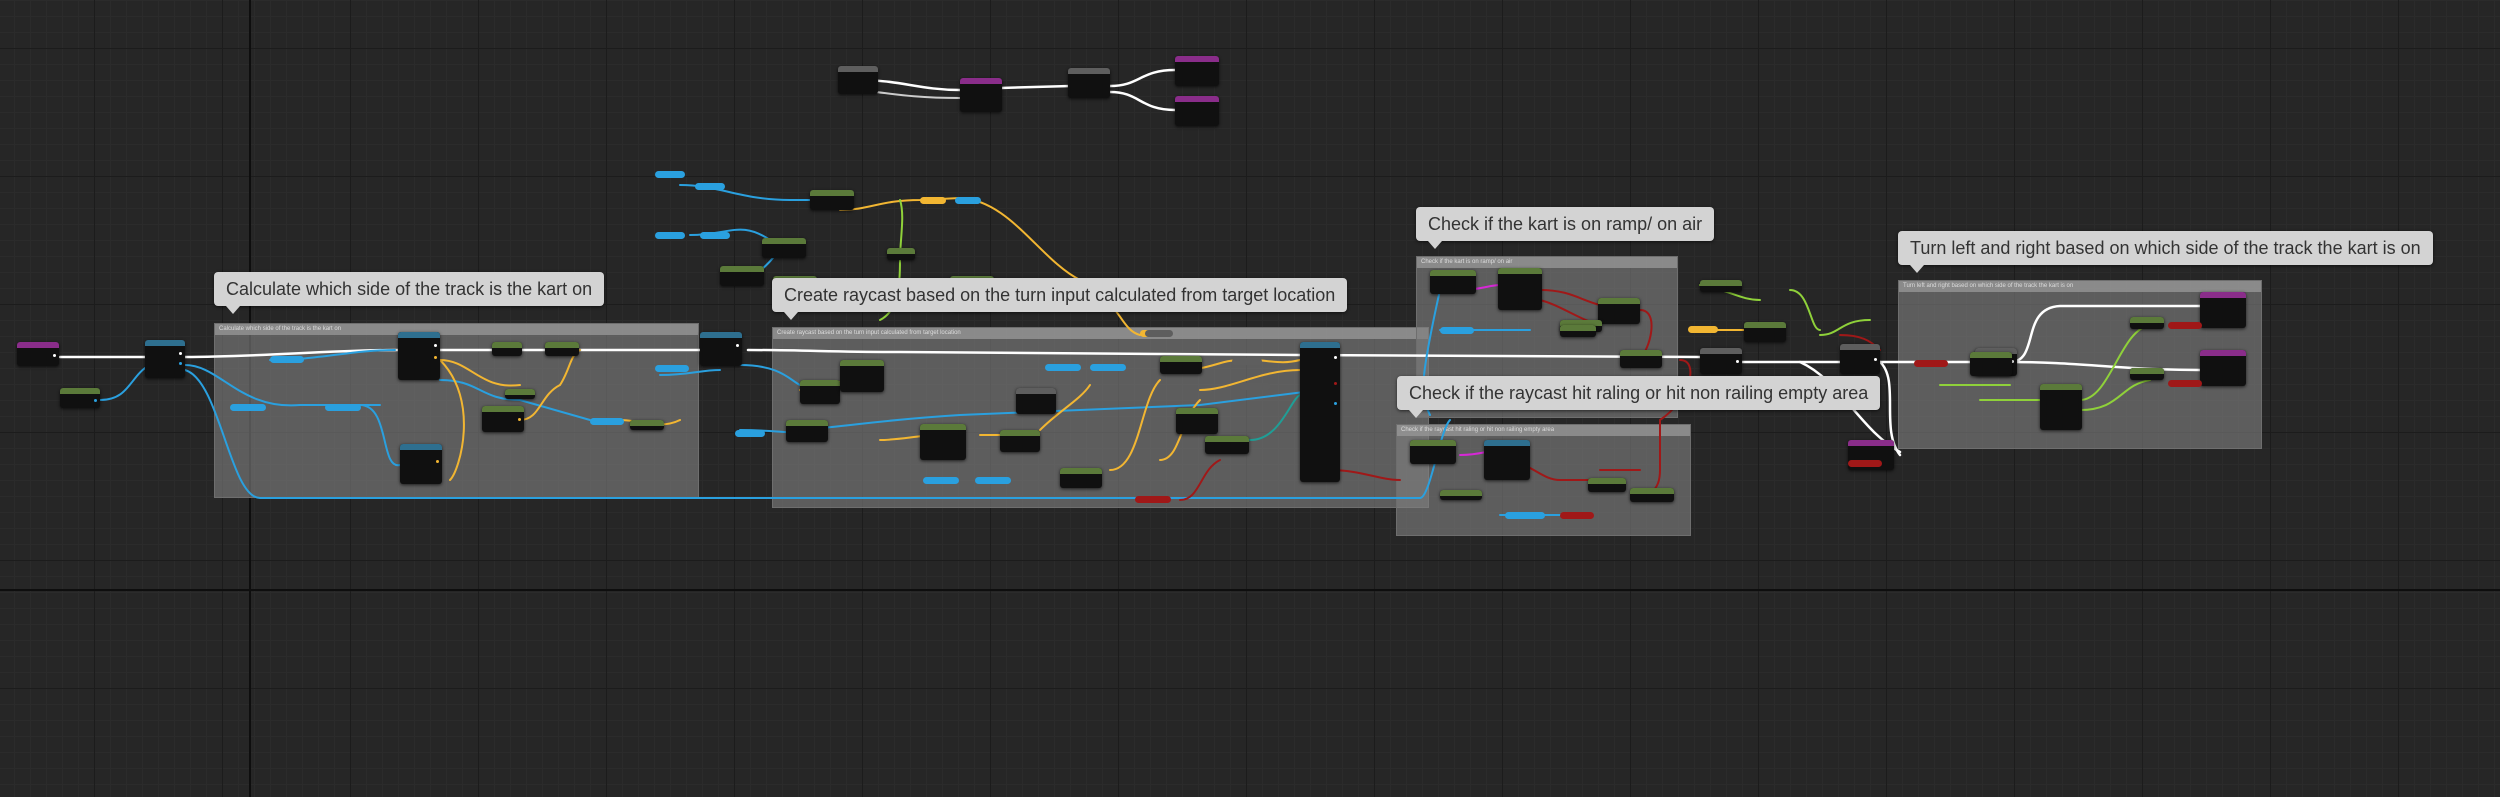 The image size is (2500, 797). I want to click on teal-wire, so click(1275, 417).